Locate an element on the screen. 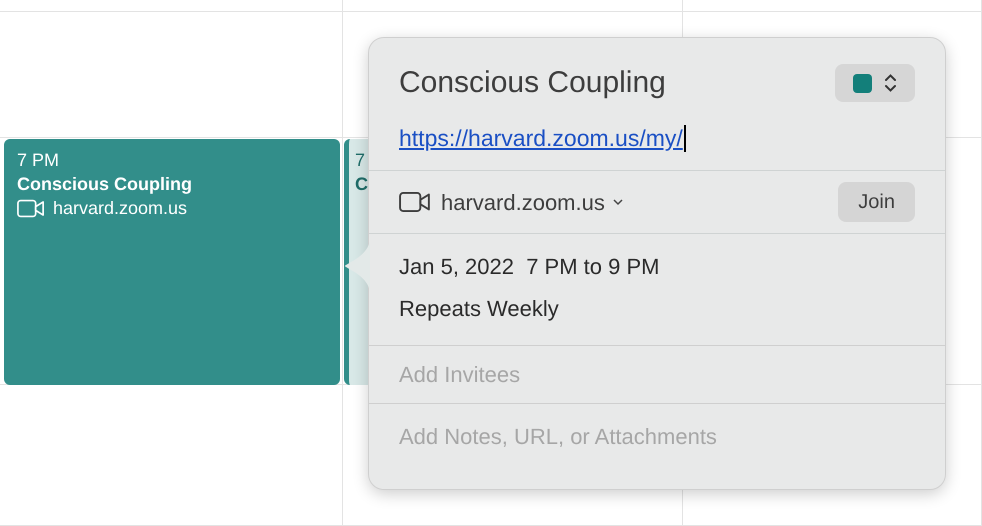 The height and width of the screenshot is (526, 982). event-location: harvard.zoom.us is located at coordinates (120, 208).